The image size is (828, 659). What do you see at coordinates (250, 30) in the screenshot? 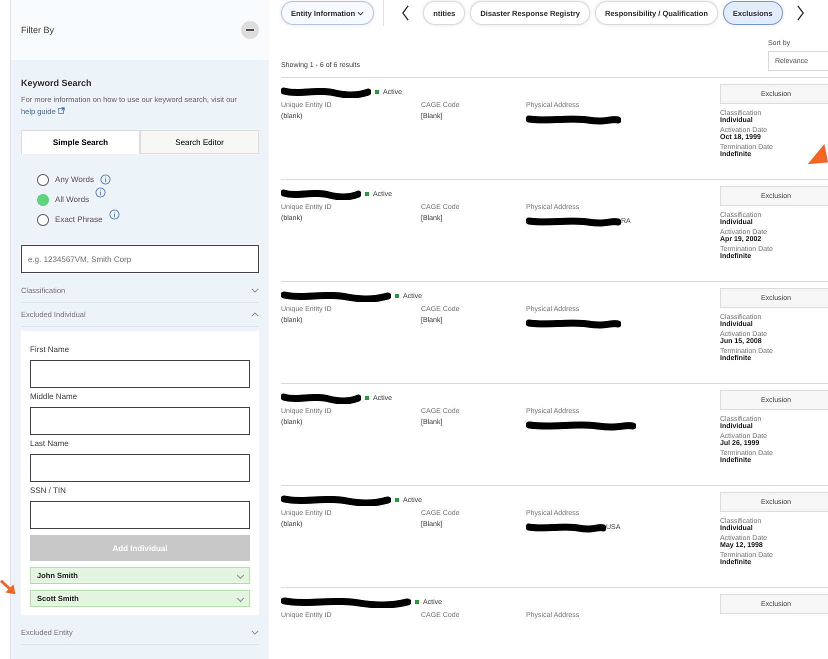
I see `collapse-button` at bounding box center [250, 30].